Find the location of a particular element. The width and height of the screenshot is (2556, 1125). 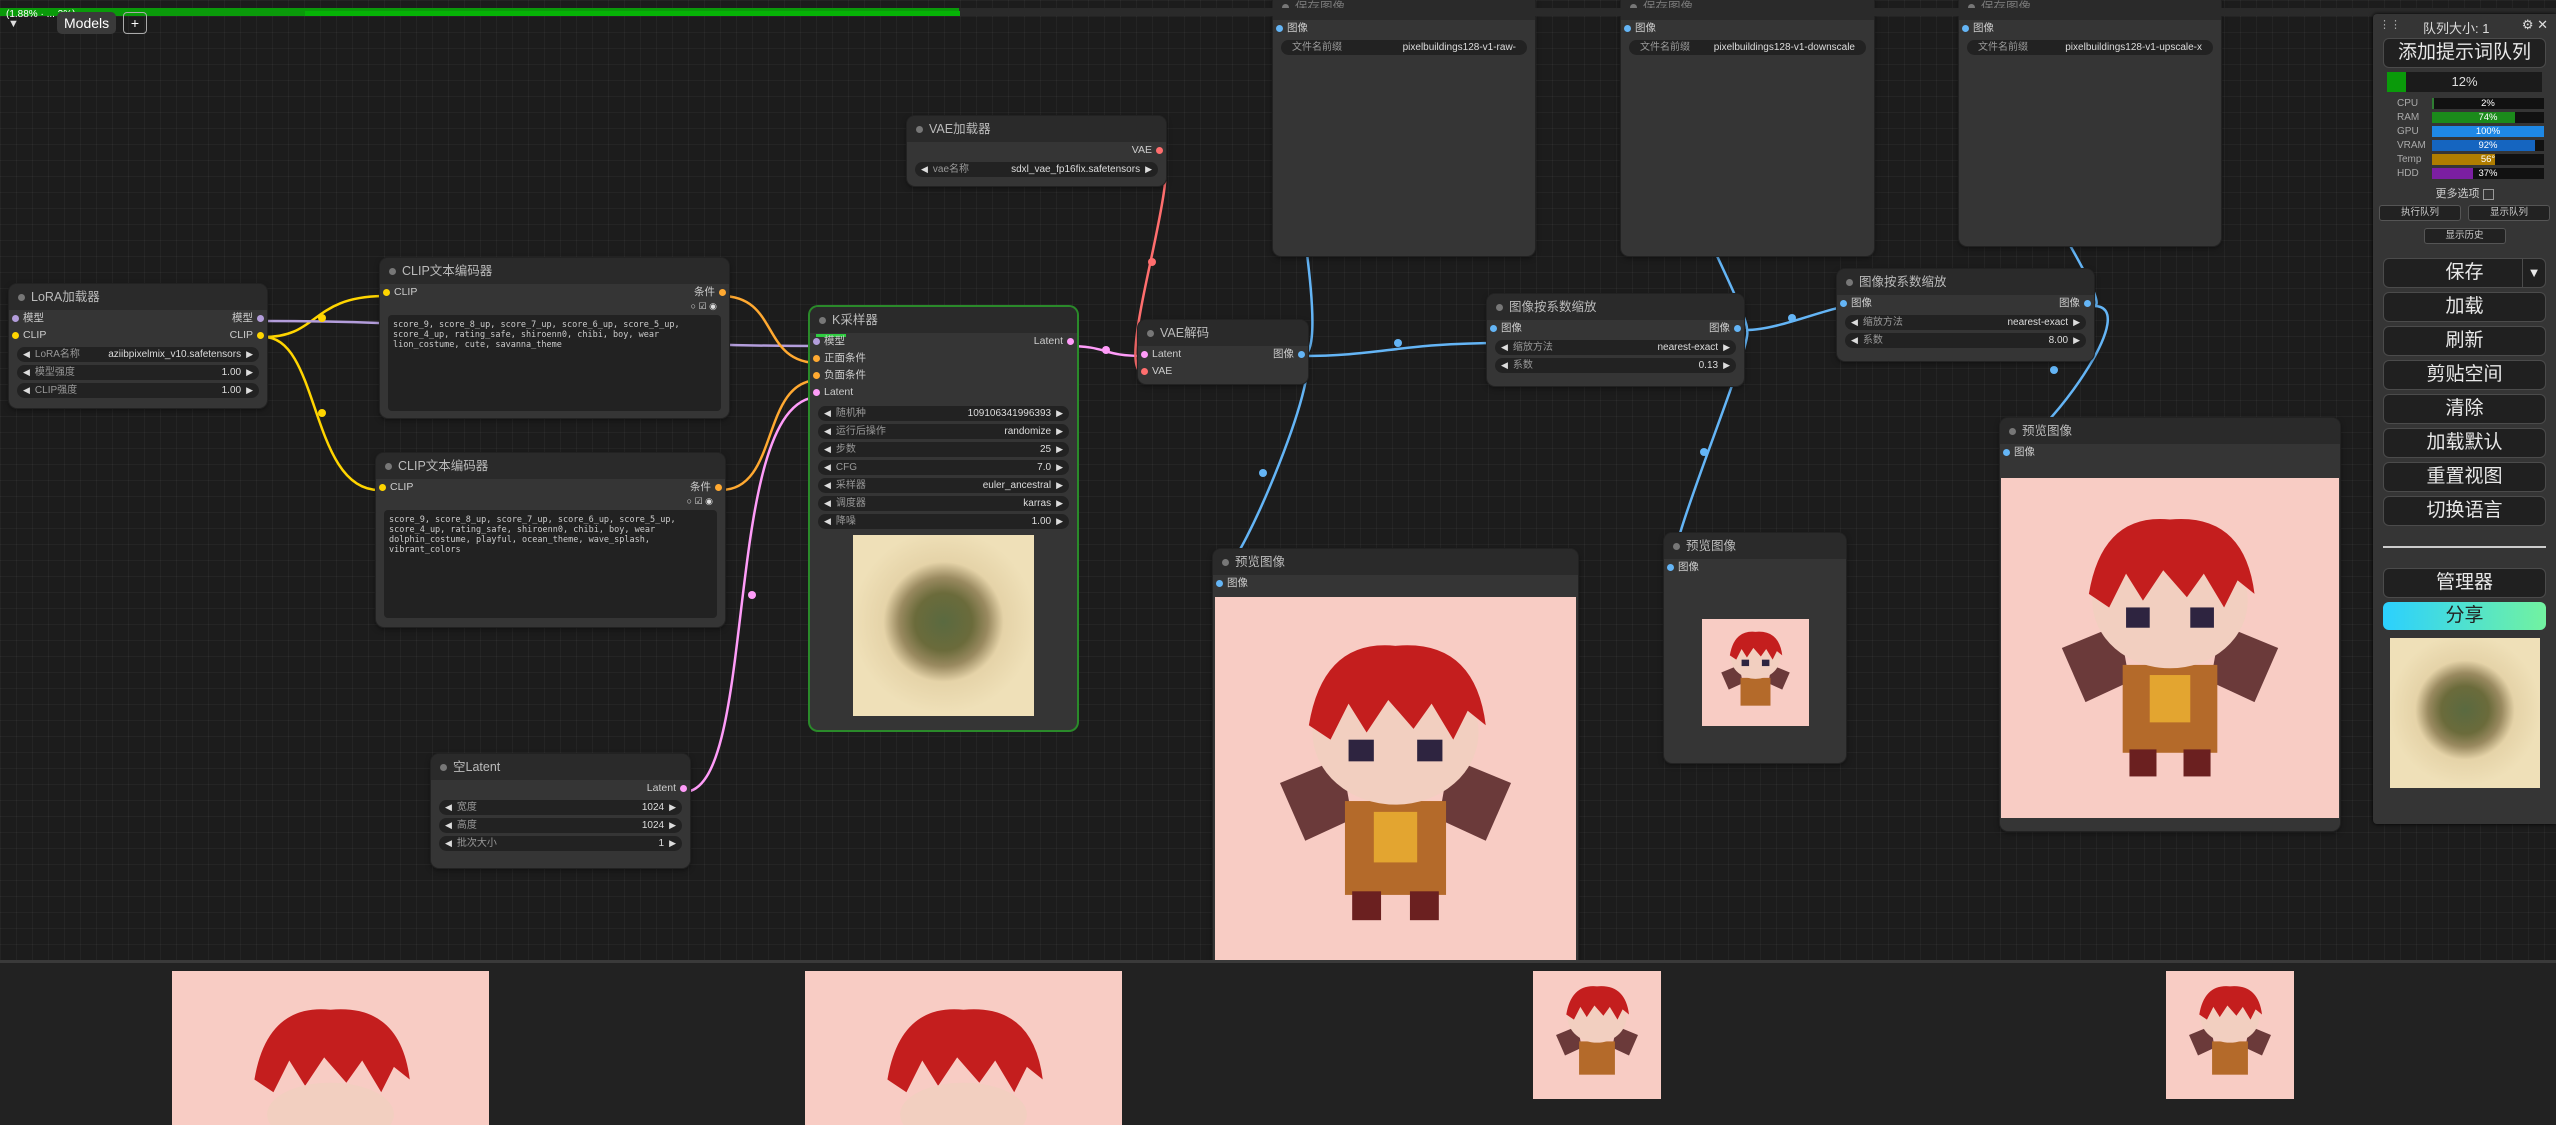

widget-nodes-scale1-widgets-1: ◀ 系数 0.13 ▶ is located at coordinates (1615, 365).